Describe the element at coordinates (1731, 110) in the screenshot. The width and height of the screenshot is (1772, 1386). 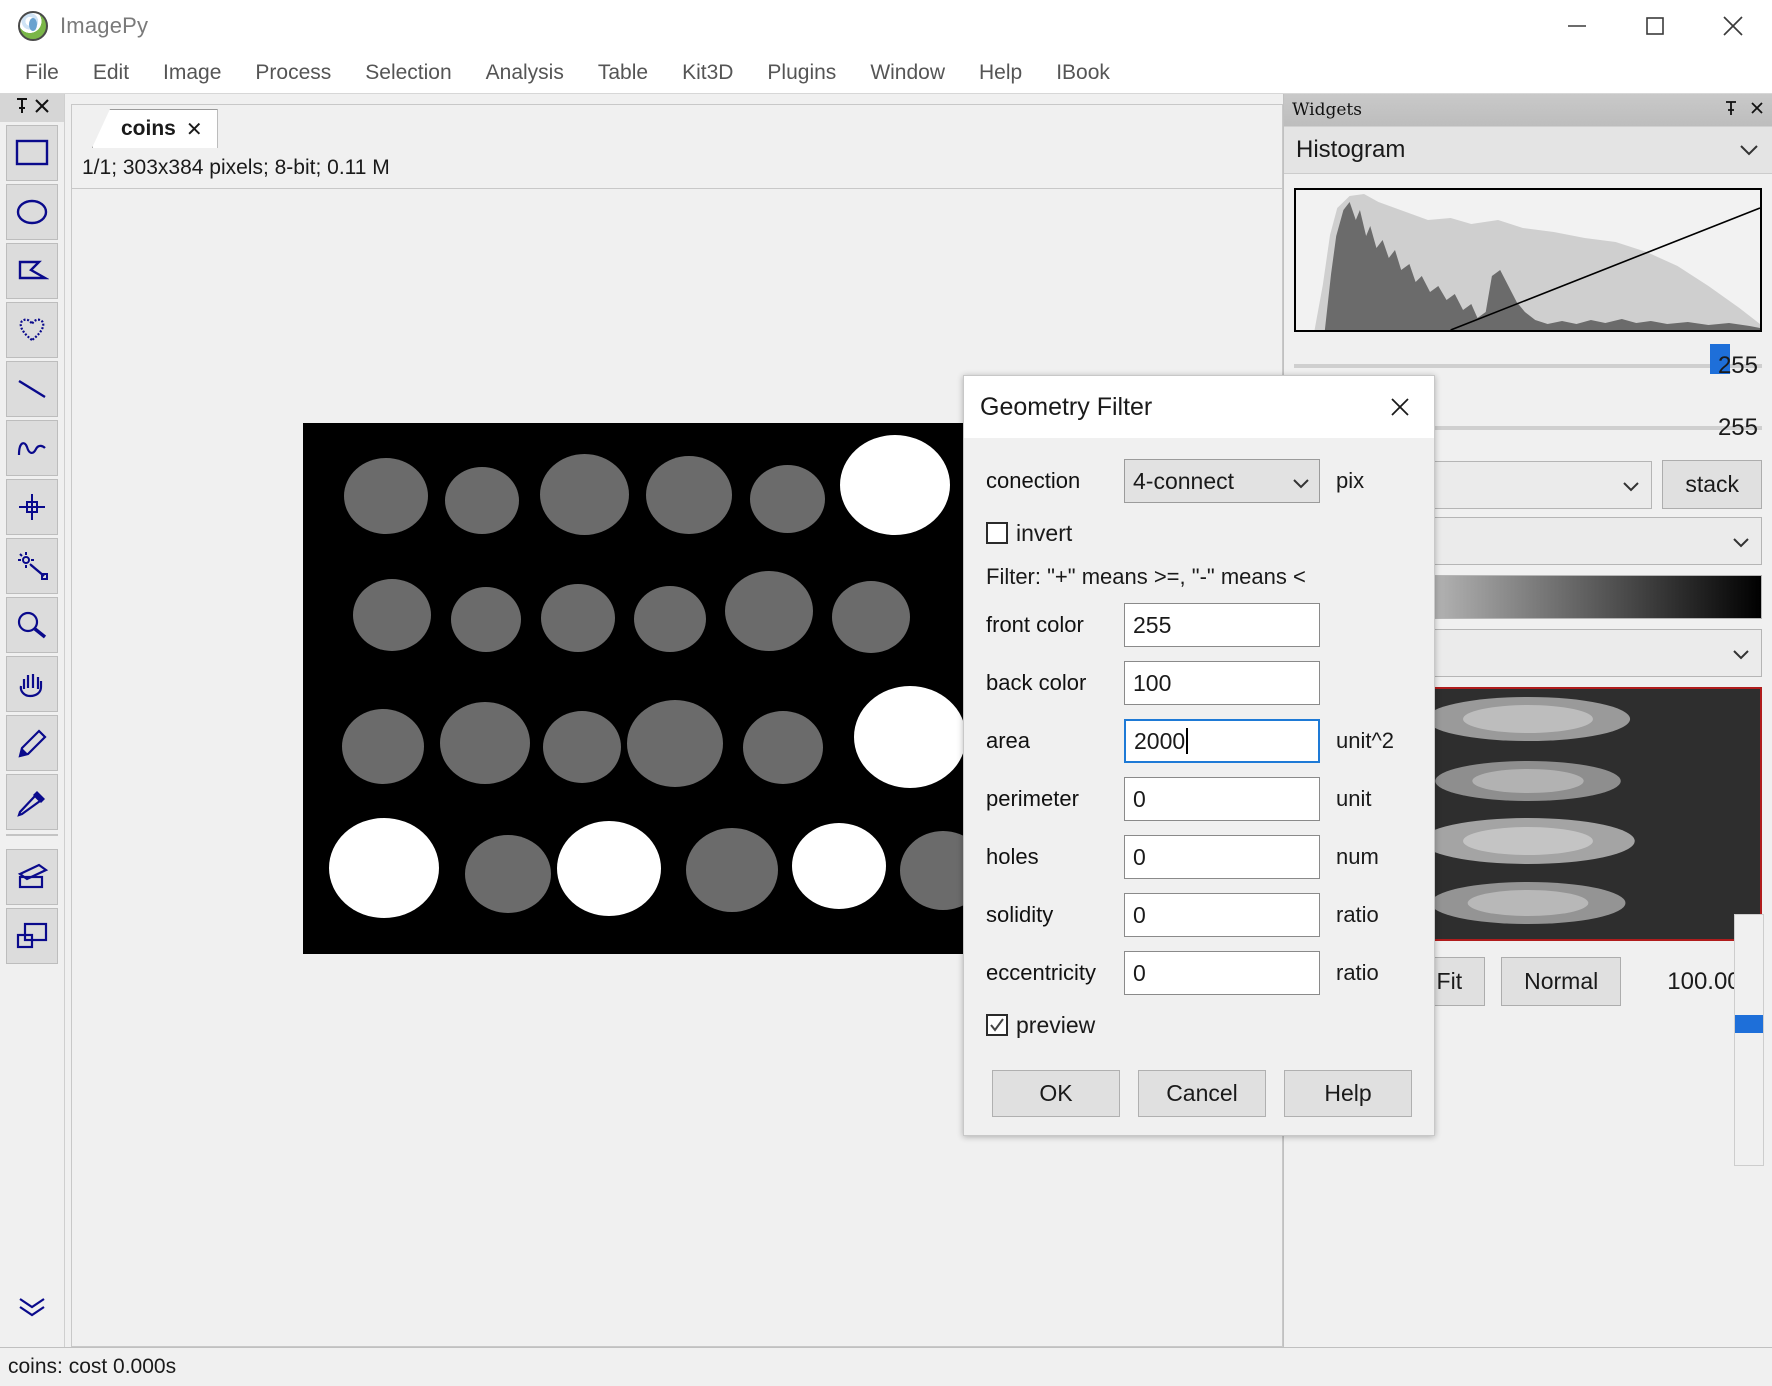
I see `dock-pin-icon` at that location.